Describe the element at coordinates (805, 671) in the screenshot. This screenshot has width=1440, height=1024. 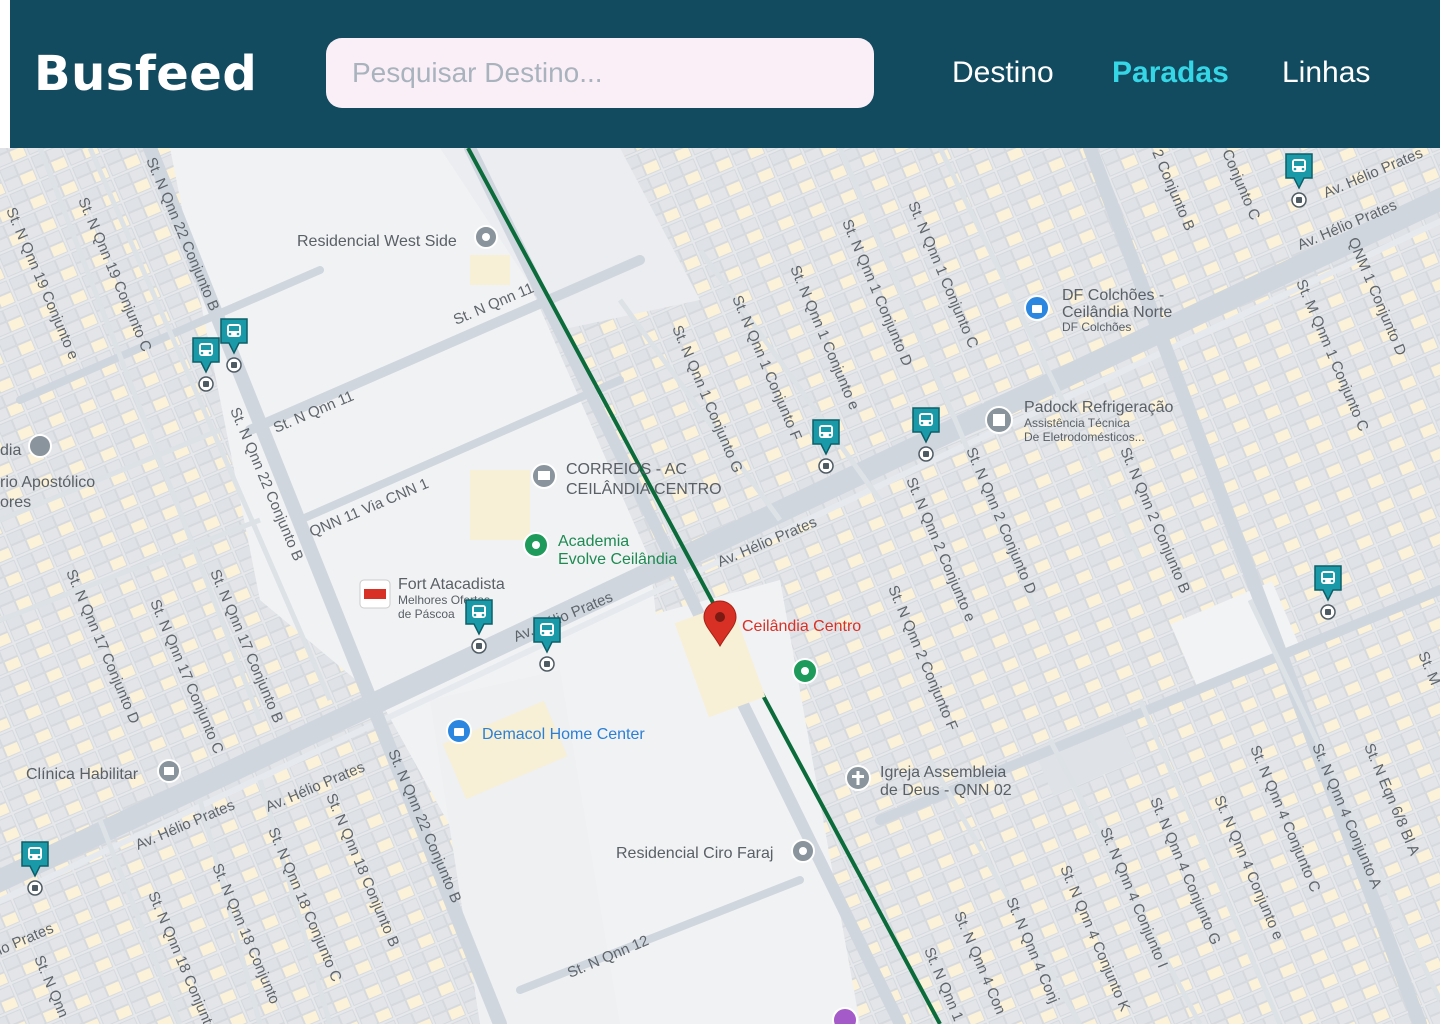
I see `poi-green-marker` at that location.